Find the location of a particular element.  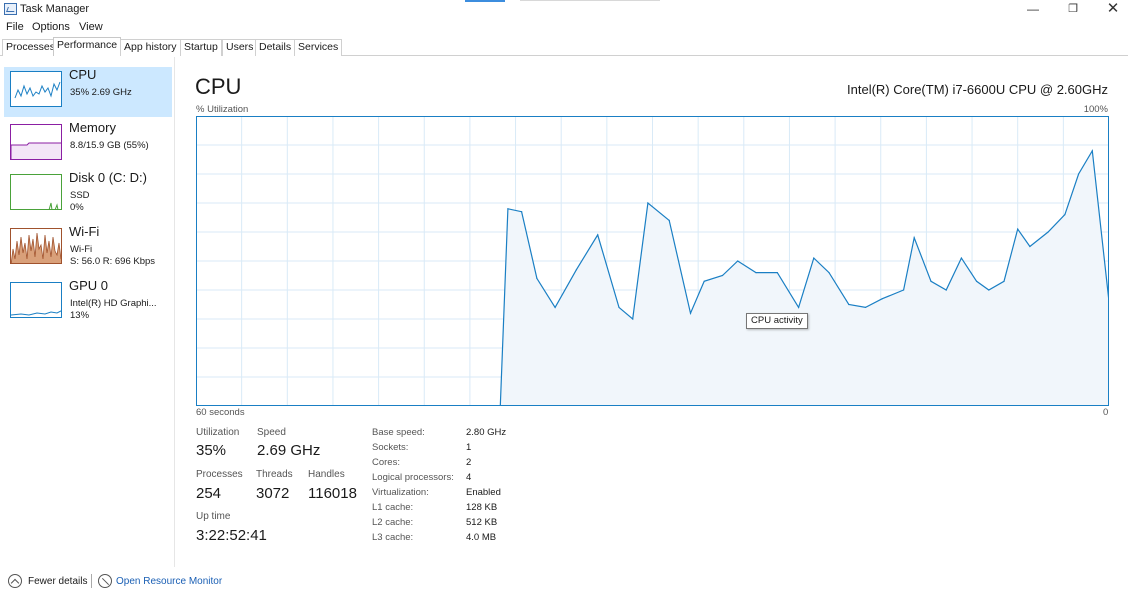

tab-users: Users is located at coordinates (240, 47).